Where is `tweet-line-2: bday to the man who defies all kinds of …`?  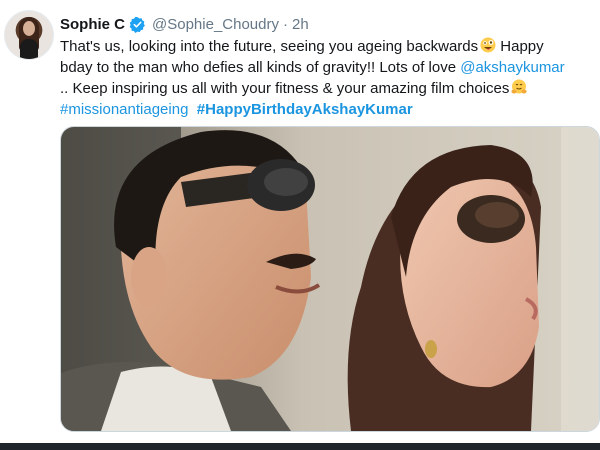
tweet-line-2: bday to the man who defies all kinds of … is located at coordinates (328, 67).